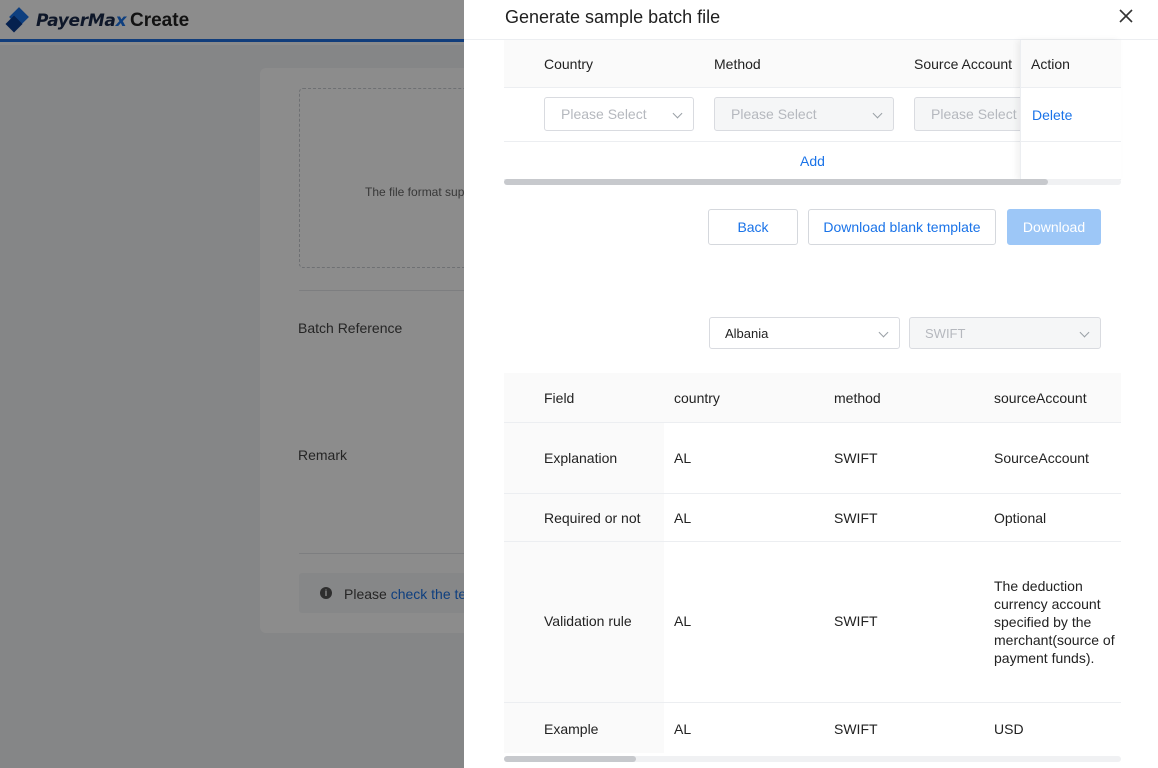  Describe the element at coordinates (697, 398) in the screenshot. I see `column-header-country: country` at that location.